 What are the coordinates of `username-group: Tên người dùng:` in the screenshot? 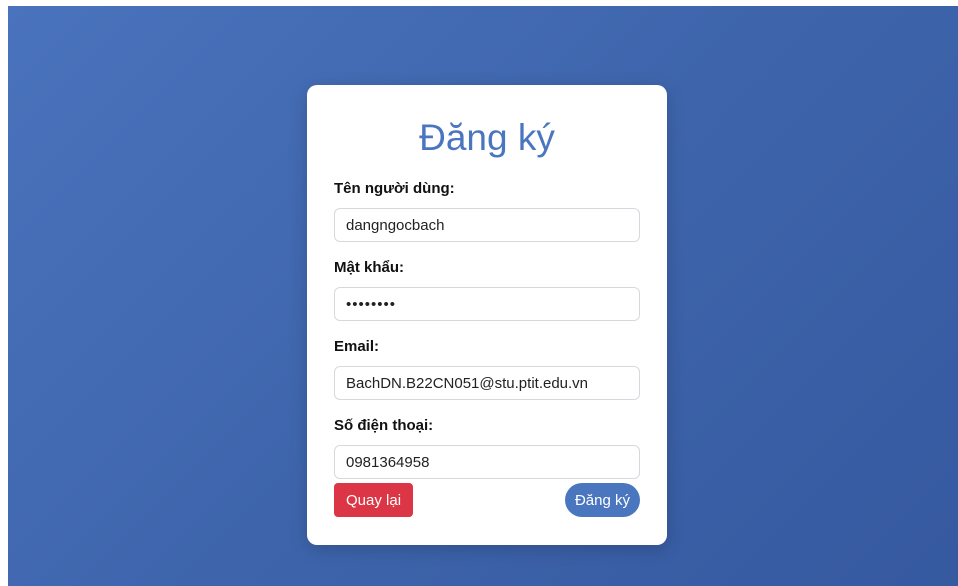 It's located at (487, 211).